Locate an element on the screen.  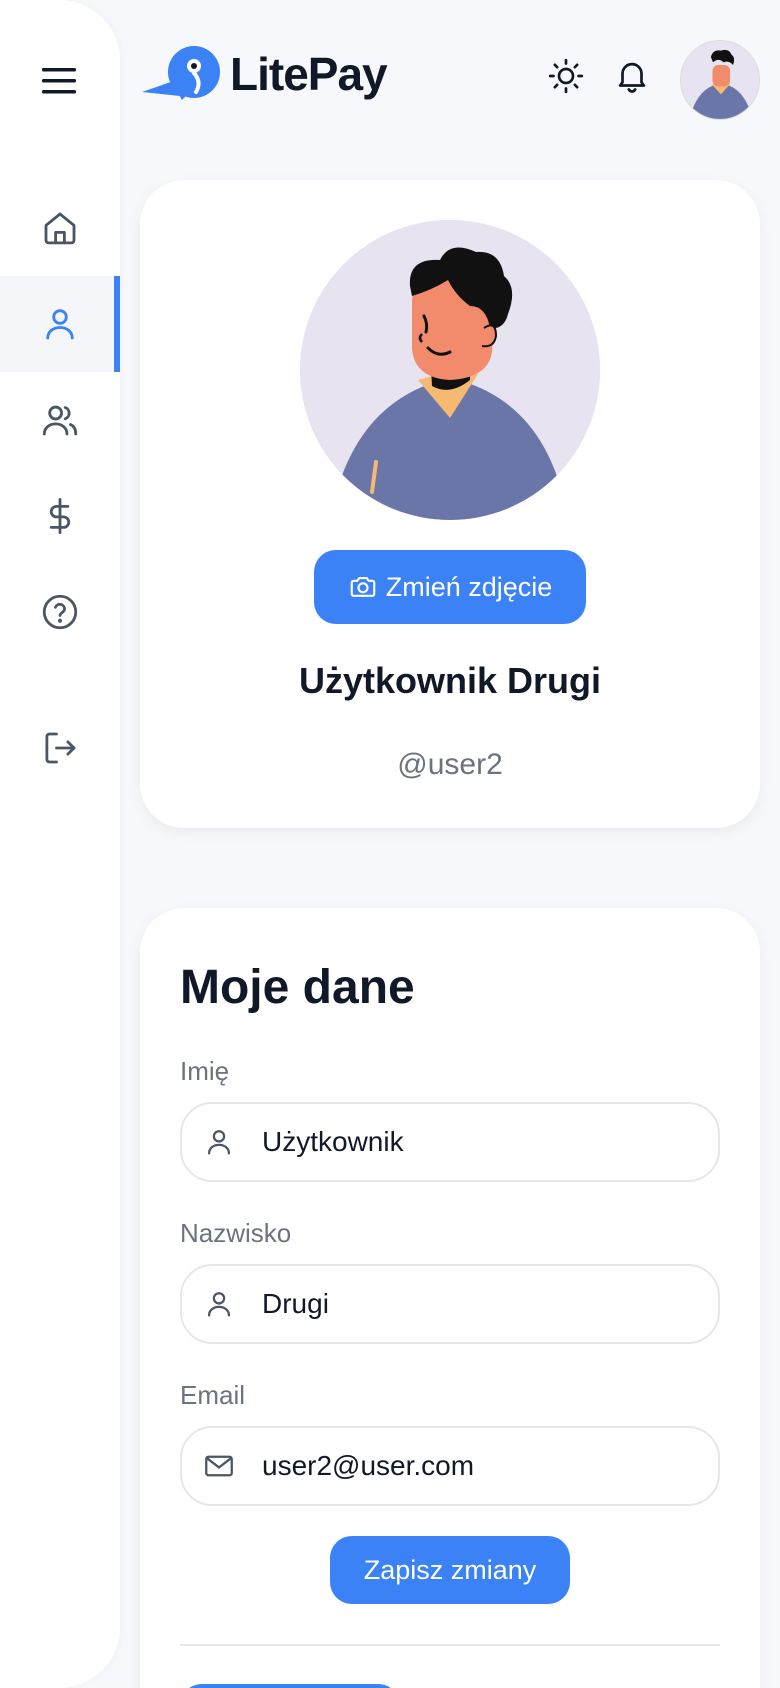
last-name-field-wrapper is located at coordinates (450, 1304).